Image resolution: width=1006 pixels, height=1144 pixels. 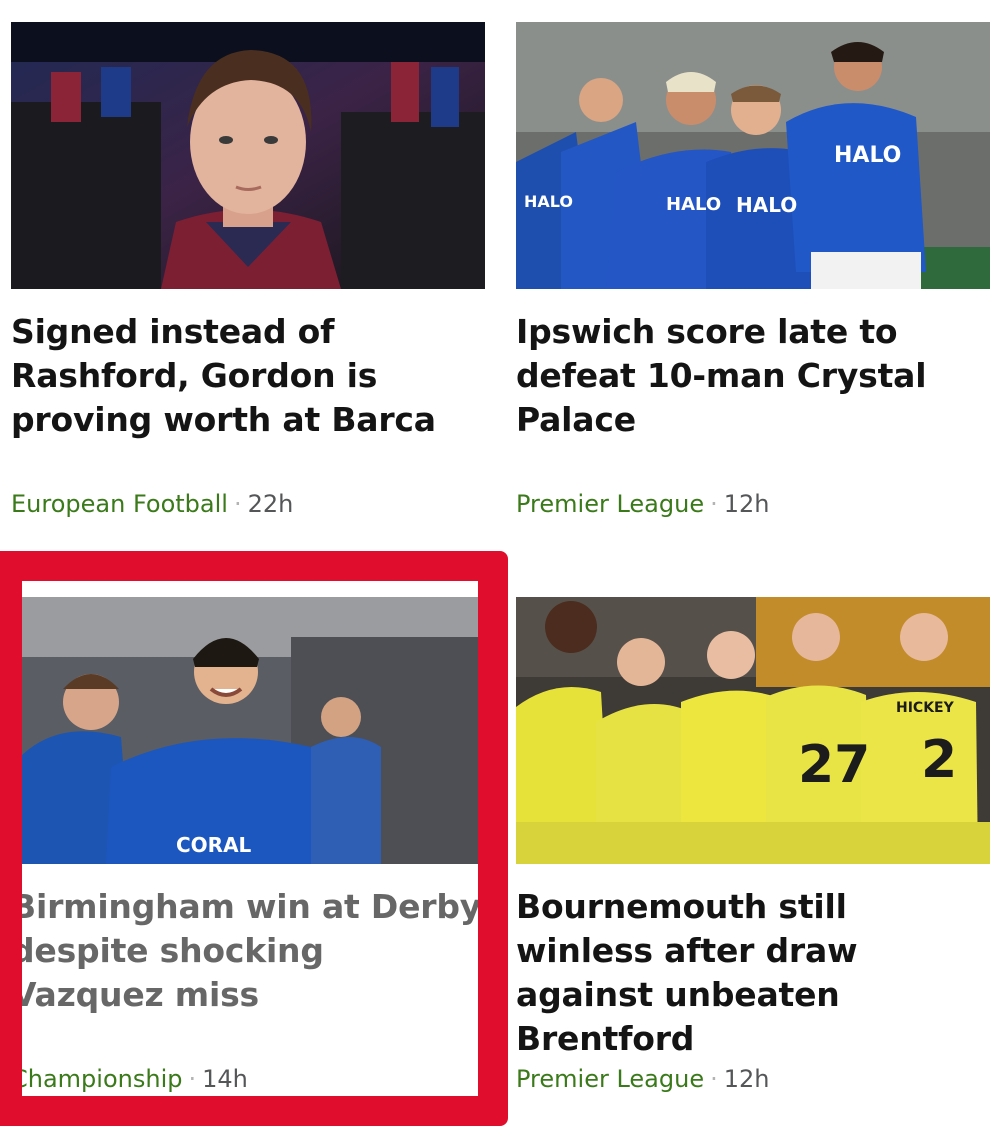 I want to click on shirt-sponsor-text: HALO, so click(x=867, y=155).